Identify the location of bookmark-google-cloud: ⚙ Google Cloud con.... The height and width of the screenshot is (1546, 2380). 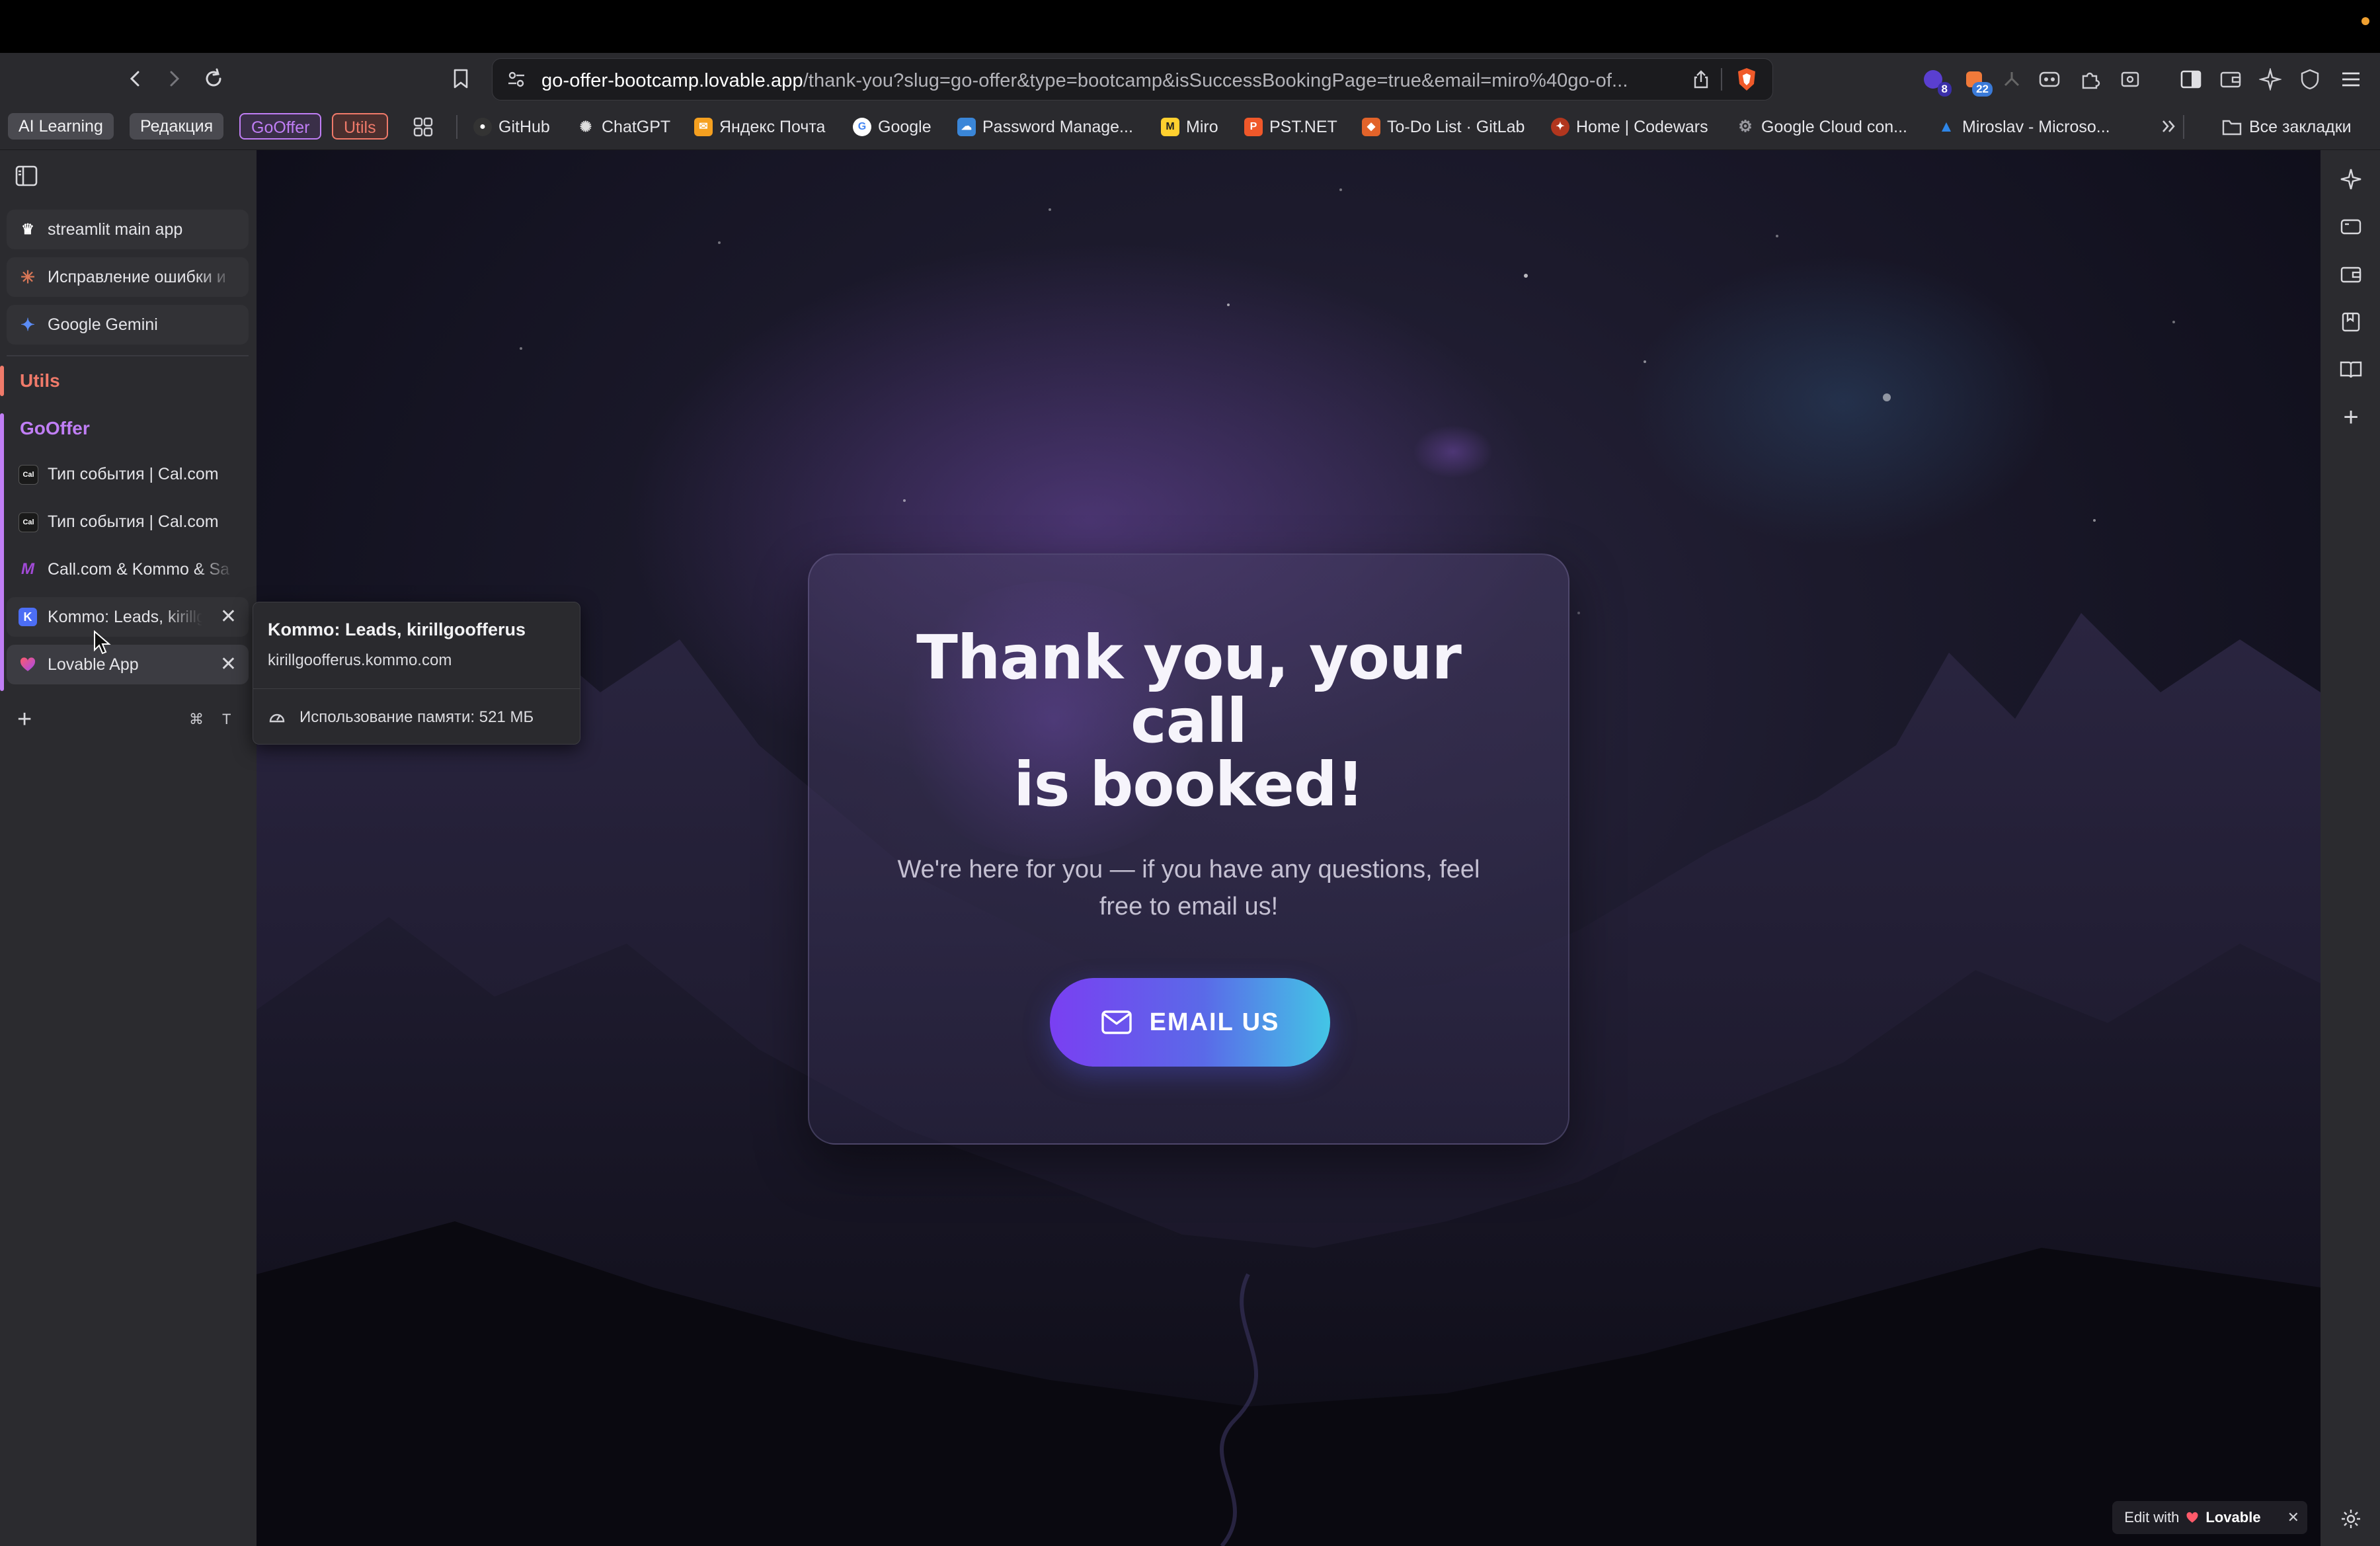
(1821, 127).